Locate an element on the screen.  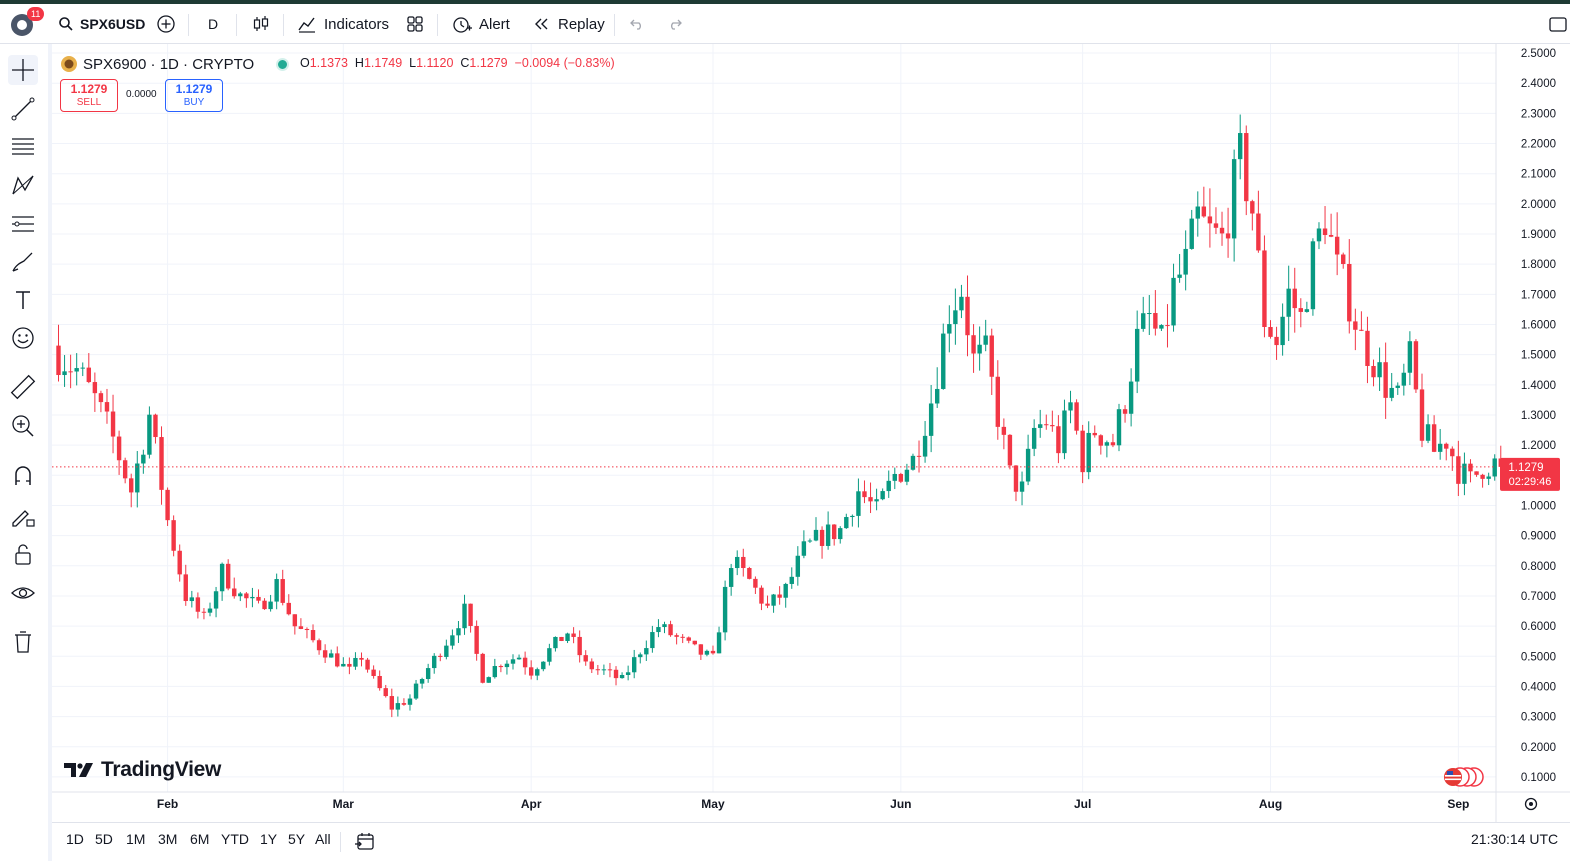
spread-value: 0.0000 is located at coordinates (141, 94).